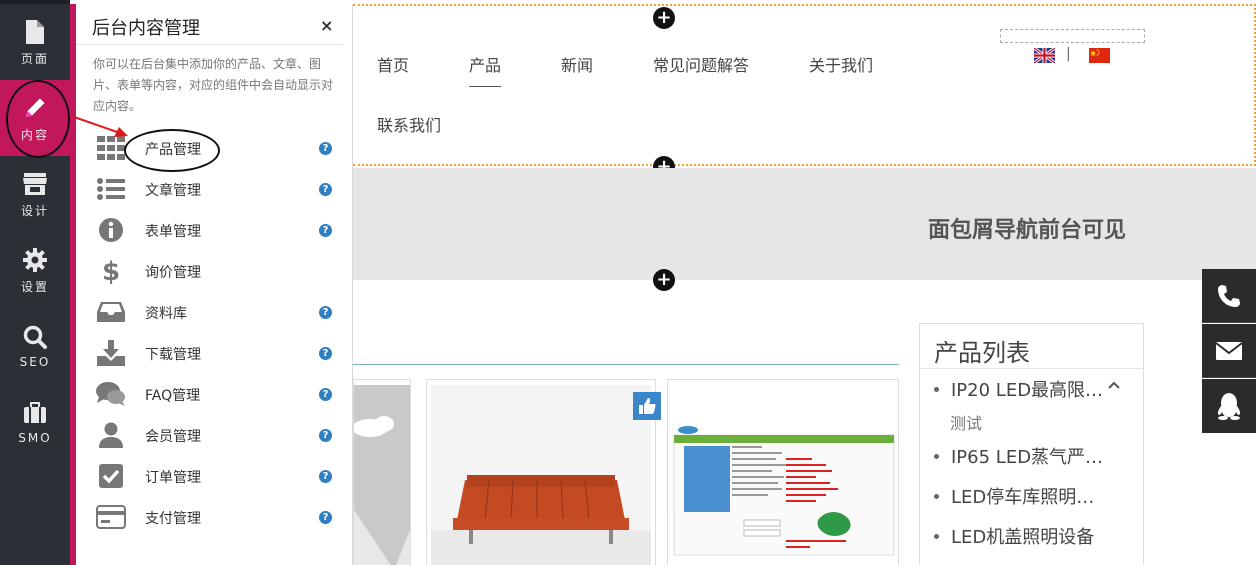 The image size is (1256, 565). What do you see at coordinates (211, 394) in the screenshot?
I see `menu-item-faq: FAQ管理 ?` at bounding box center [211, 394].